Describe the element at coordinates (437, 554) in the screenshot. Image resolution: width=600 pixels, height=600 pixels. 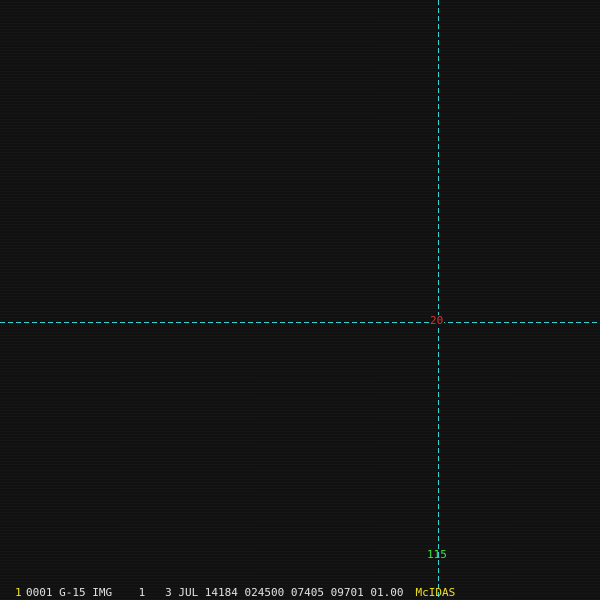
I see `longitude-label: 115` at that location.